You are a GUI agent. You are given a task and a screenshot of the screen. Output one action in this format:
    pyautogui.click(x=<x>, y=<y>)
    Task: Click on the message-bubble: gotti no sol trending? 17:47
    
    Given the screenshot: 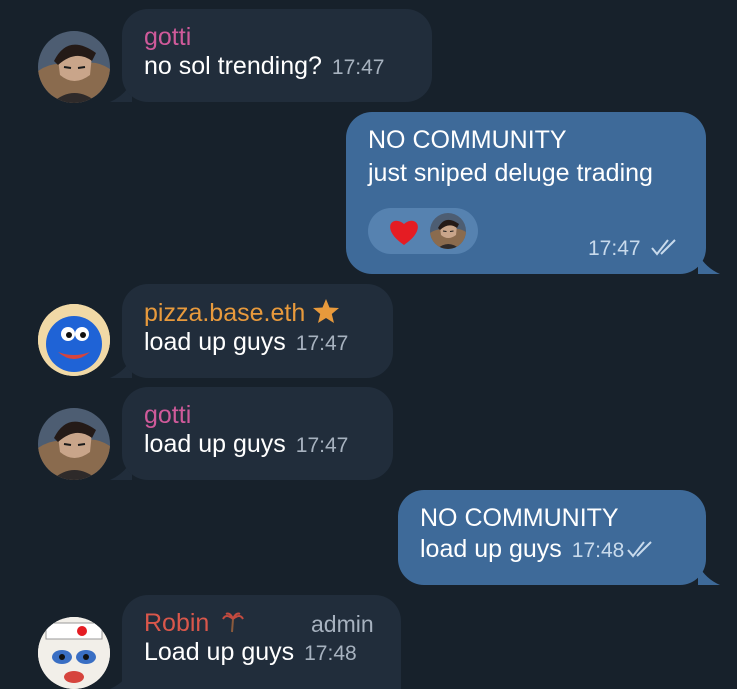 What is the action you would take?
    pyautogui.click(x=277, y=55)
    